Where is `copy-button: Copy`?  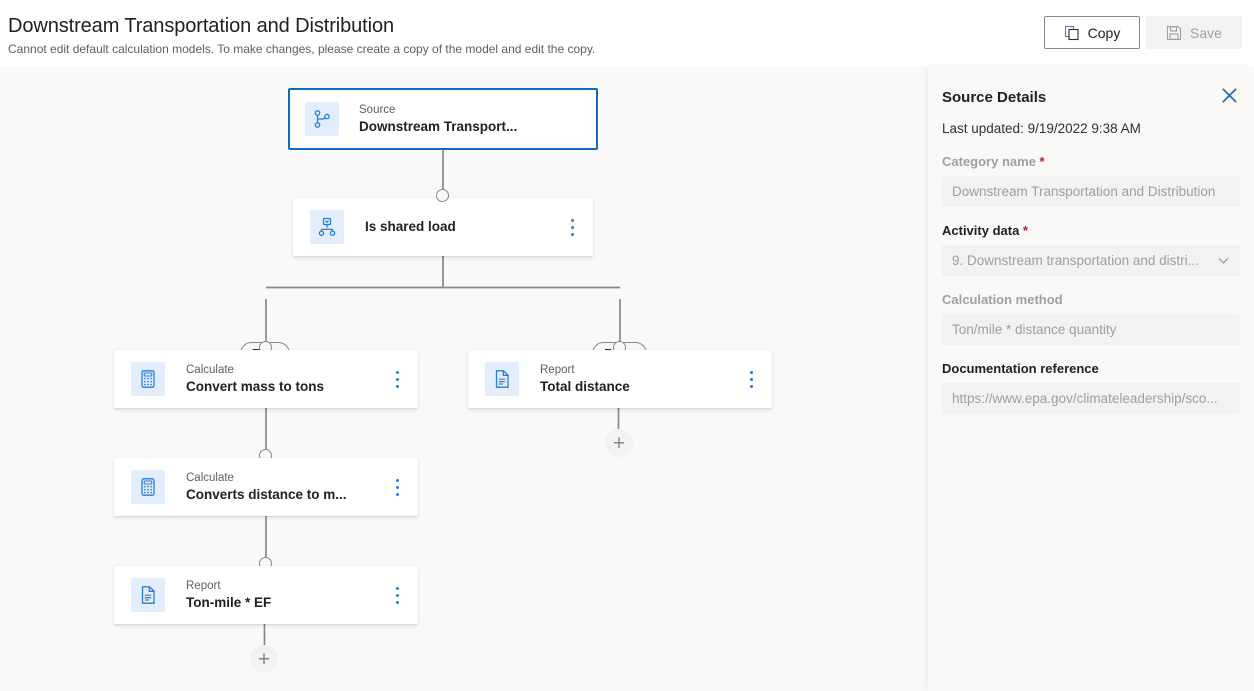 copy-button: Copy is located at coordinates (1092, 32).